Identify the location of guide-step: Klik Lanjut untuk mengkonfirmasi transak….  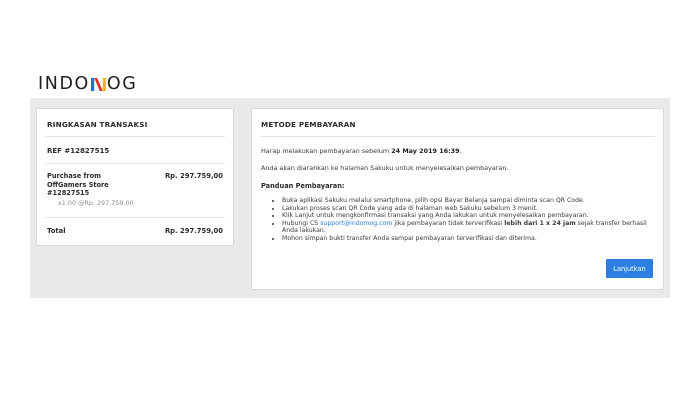
(467, 216).